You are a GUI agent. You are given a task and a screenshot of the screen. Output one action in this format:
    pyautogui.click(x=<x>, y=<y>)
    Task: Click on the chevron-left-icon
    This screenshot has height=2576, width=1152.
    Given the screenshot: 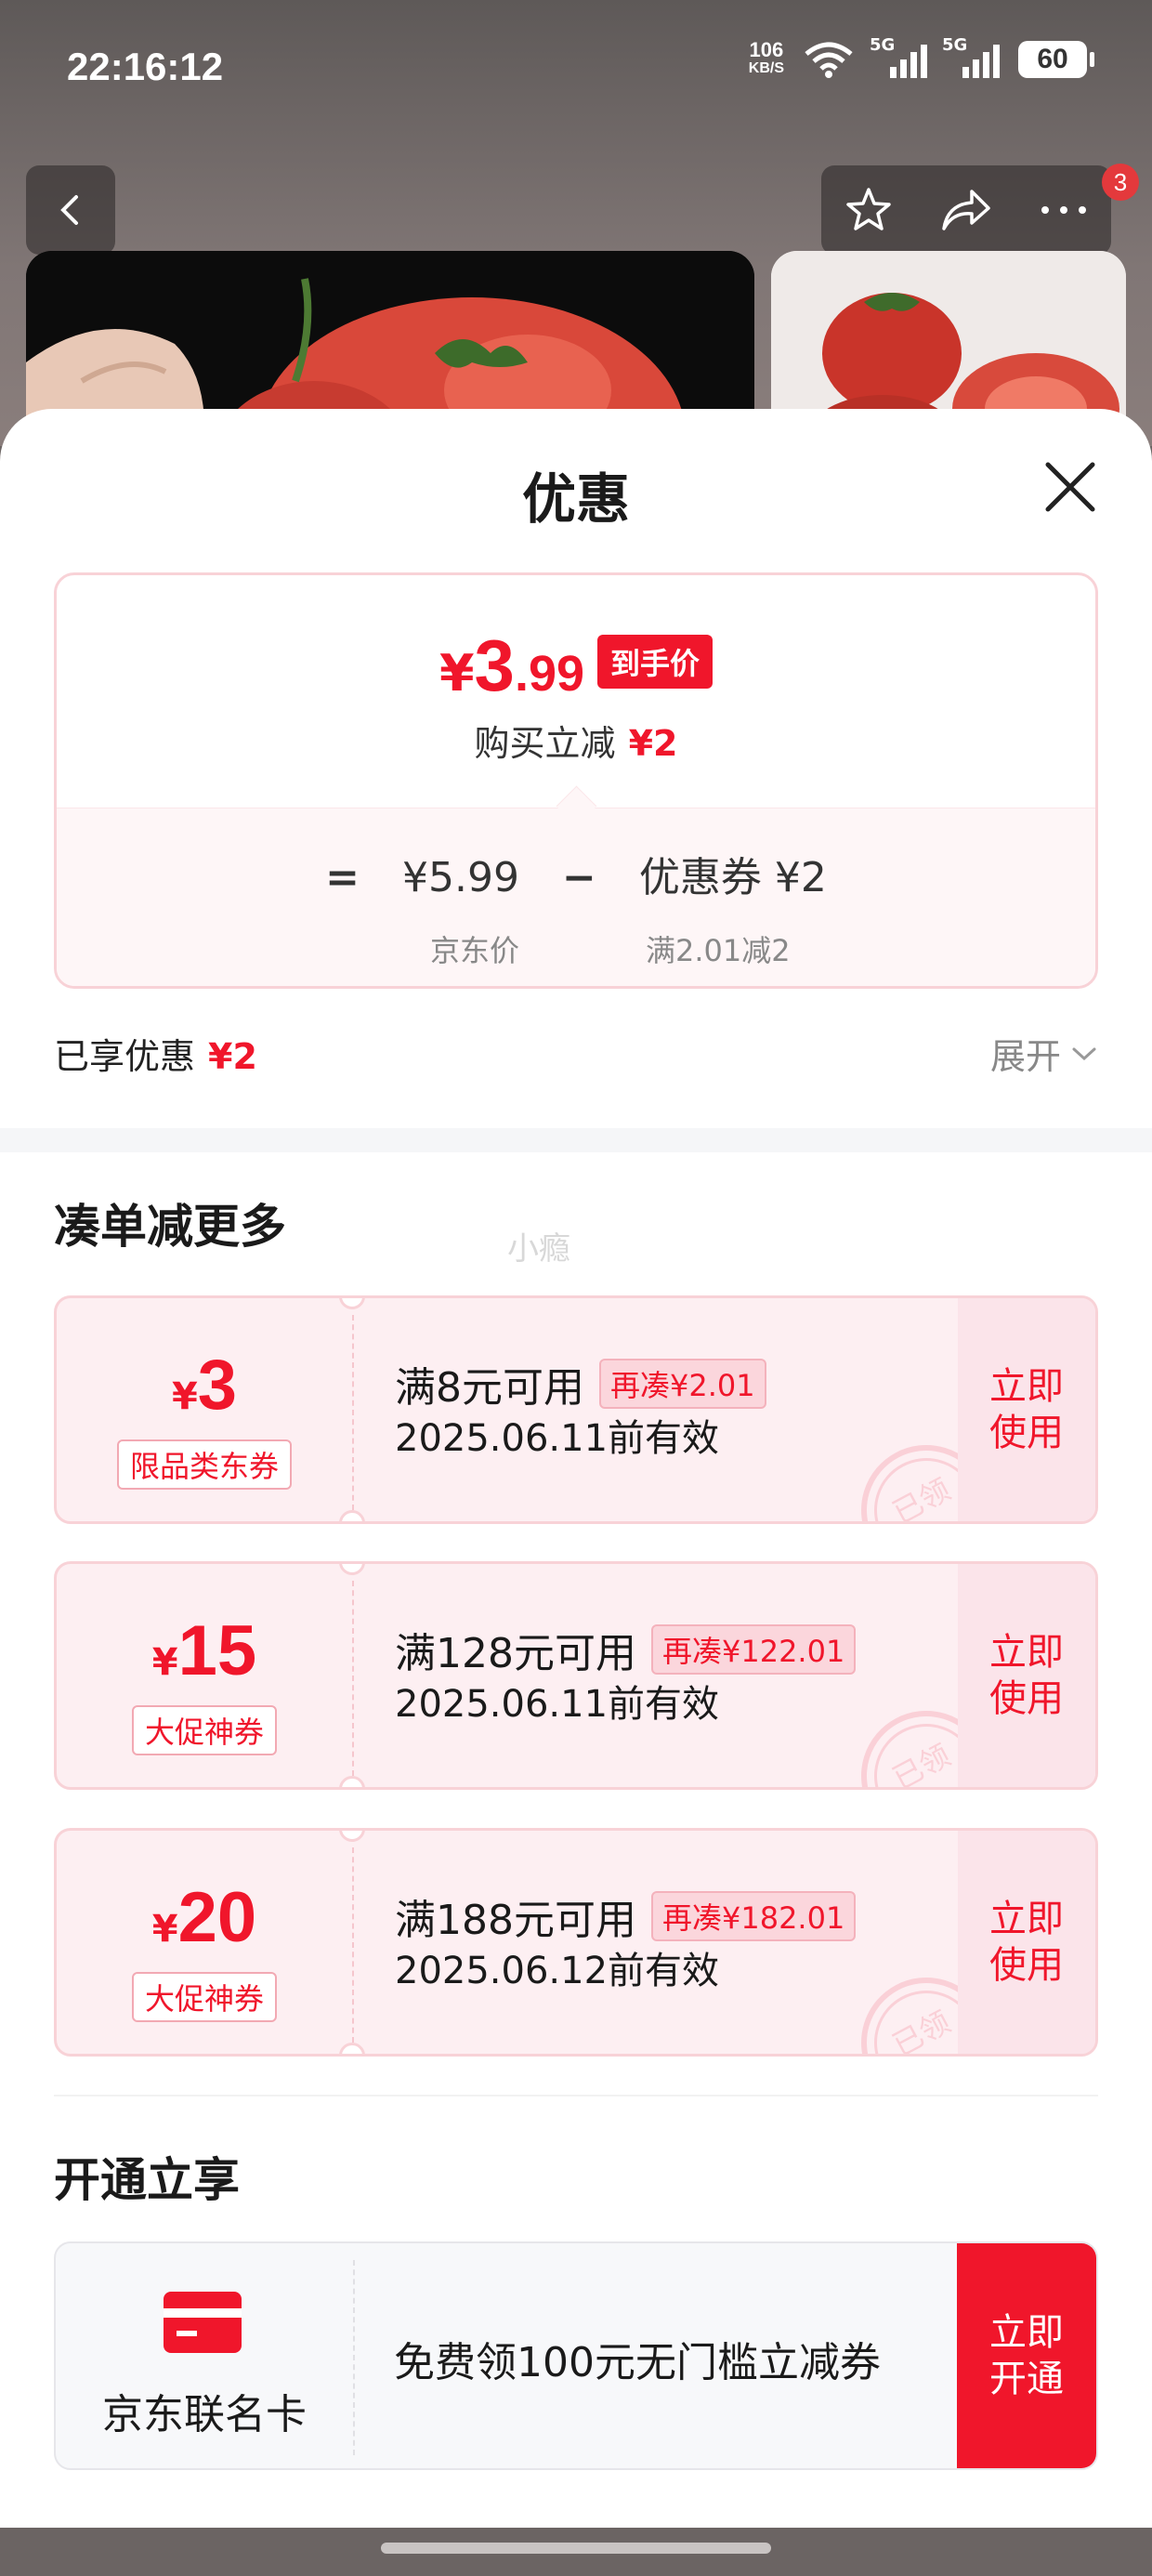 What is the action you would take?
    pyautogui.click(x=69, y=210)
    